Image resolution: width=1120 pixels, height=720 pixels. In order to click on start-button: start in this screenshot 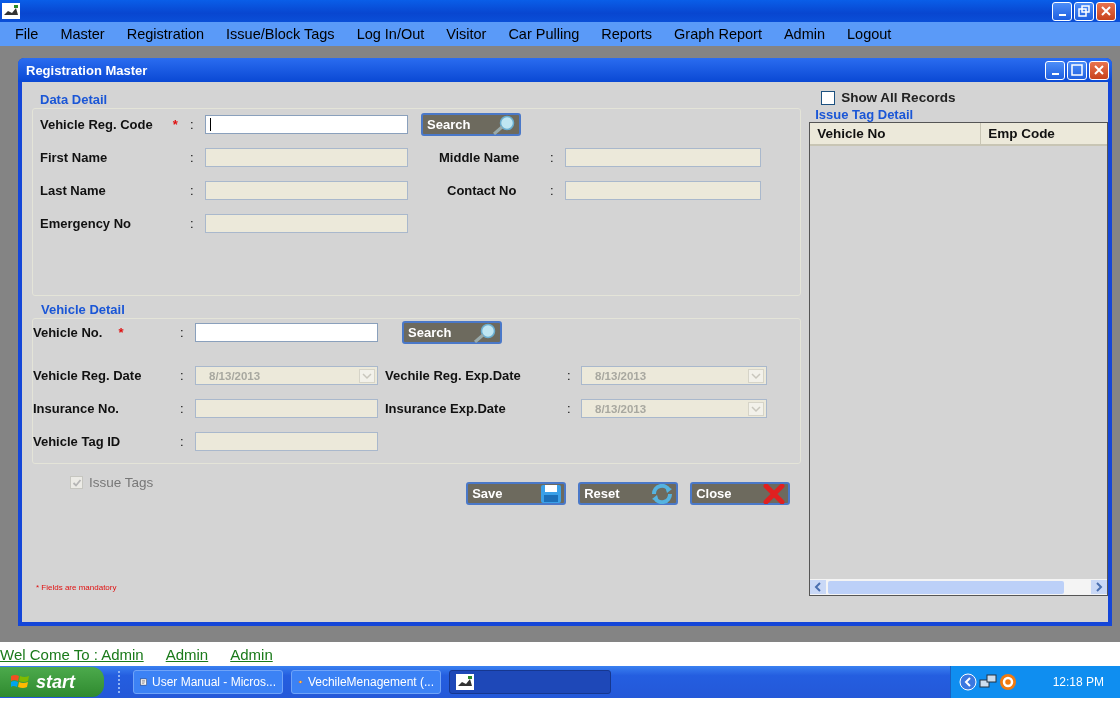, I will do `click(52, 682)`.